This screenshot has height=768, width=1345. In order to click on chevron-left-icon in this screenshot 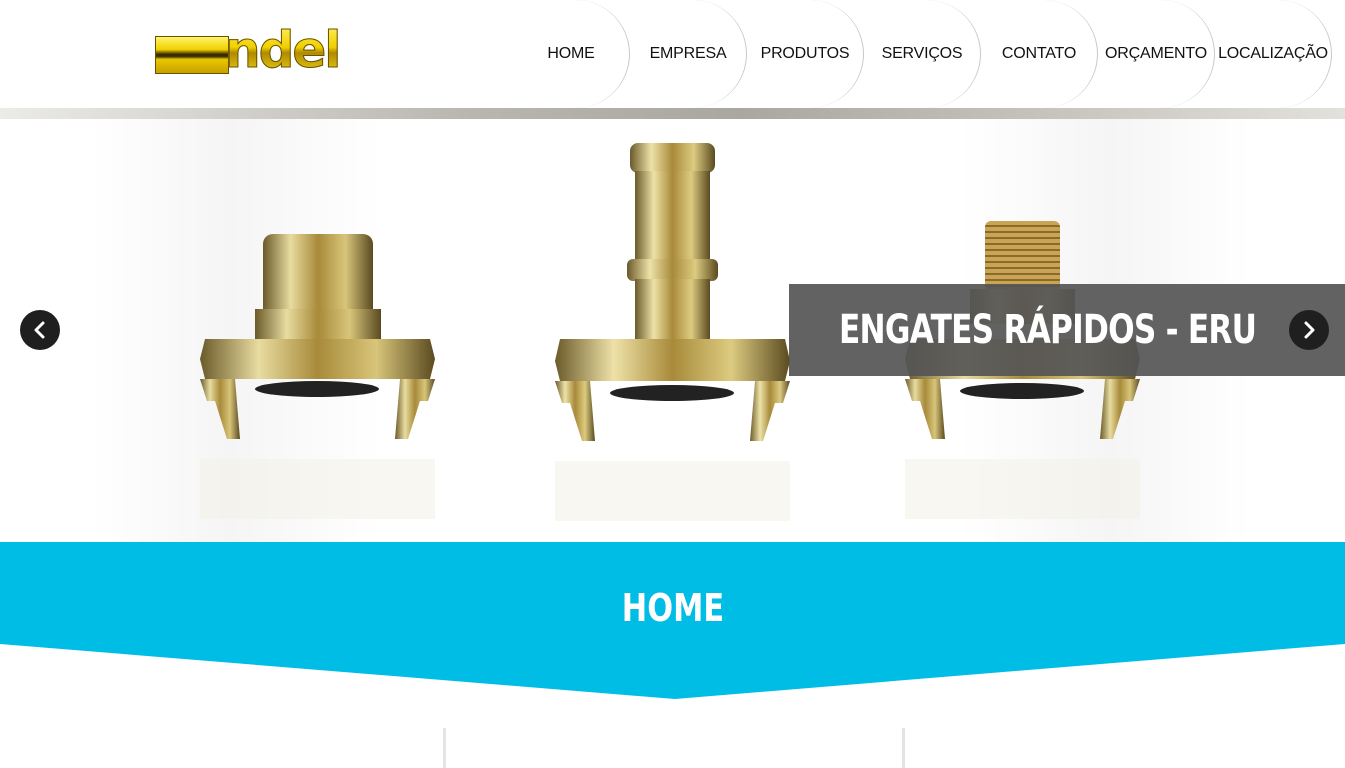, I will do `click(39, 330)`.